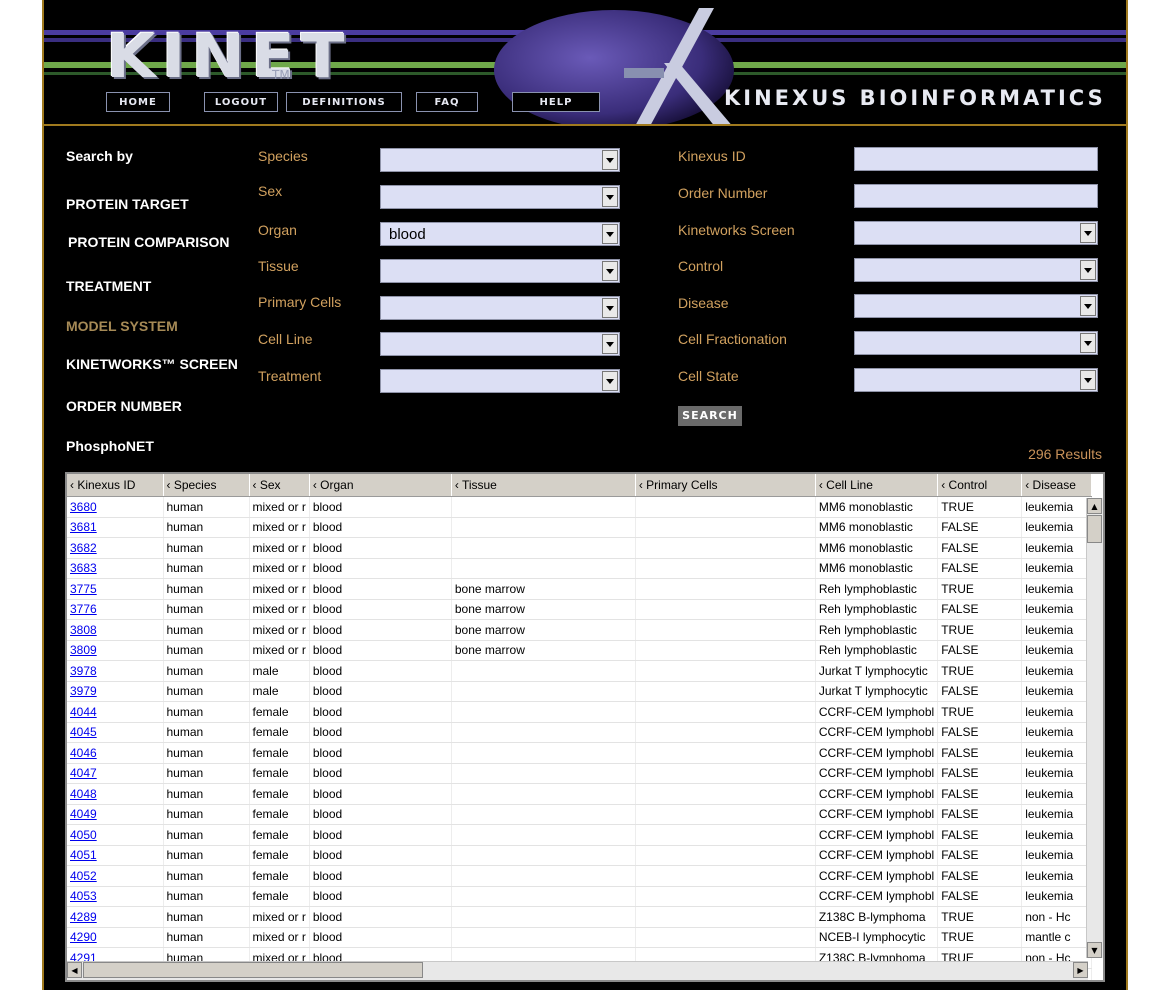 The height and width of the screenshot is (990, 1153). What do you see at coordinates (122, 326) in the screenshot?
I see `sidebar-item-model-system: MODEL SYSTEM` at bounding box center [122, 326].